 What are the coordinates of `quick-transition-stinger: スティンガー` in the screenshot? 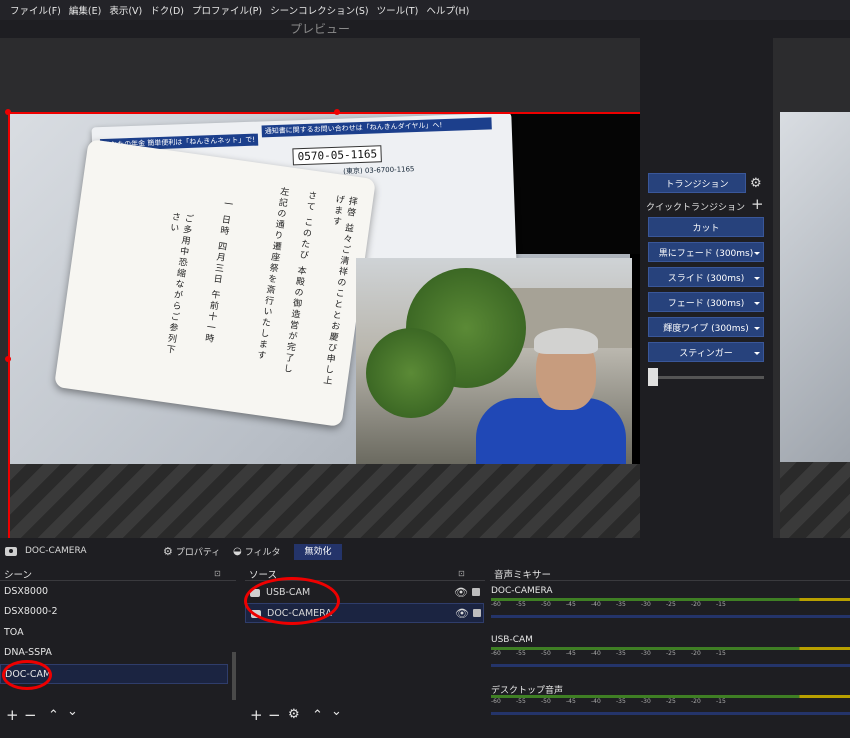 It's located at (706, 352).